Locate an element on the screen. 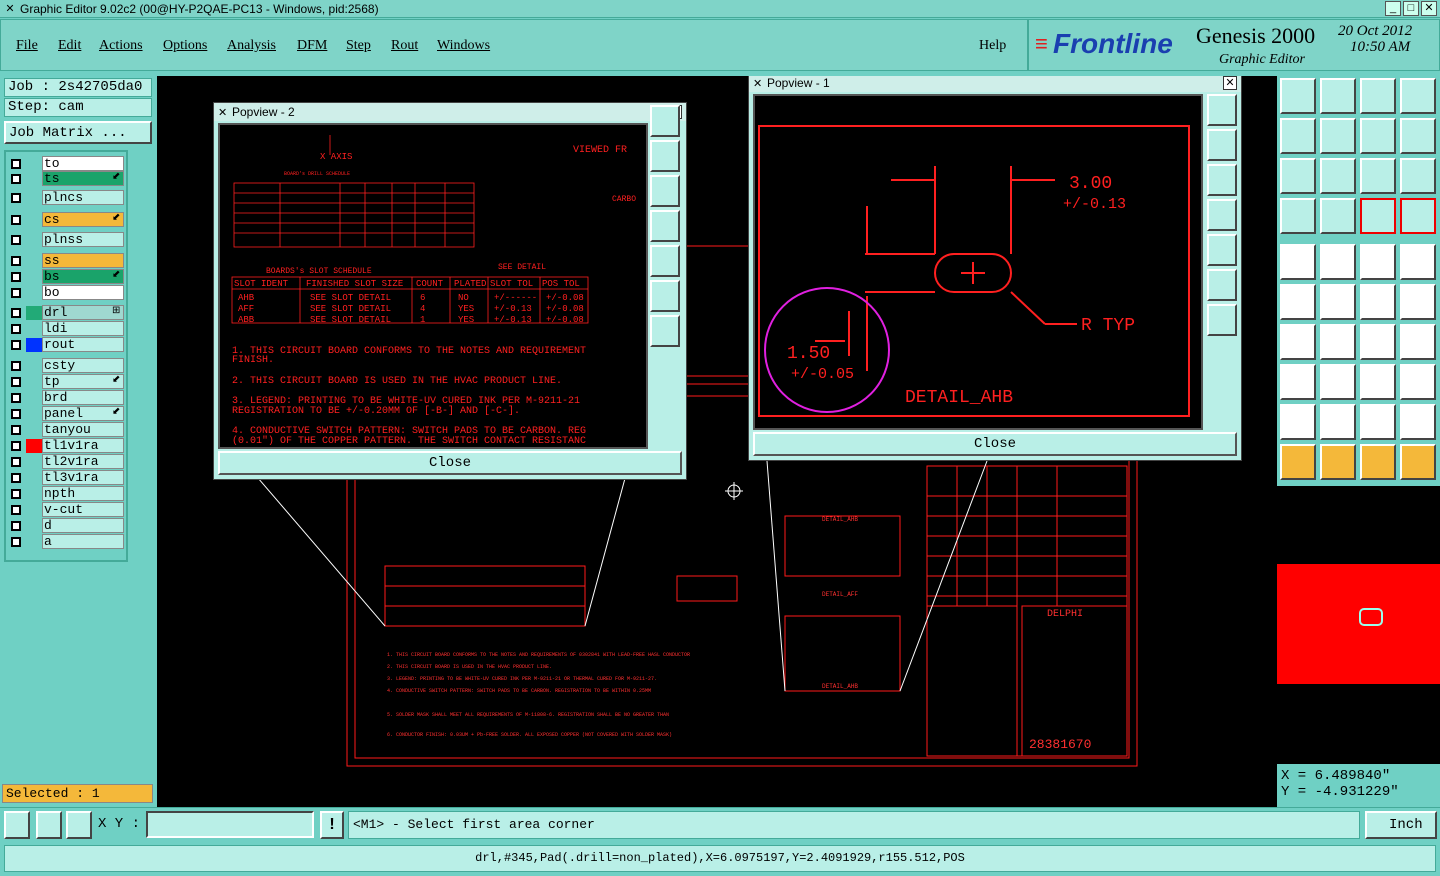 The height and width of the screenshot is (876, 1440). mirror-icon is located at coordinates (1418, 342).